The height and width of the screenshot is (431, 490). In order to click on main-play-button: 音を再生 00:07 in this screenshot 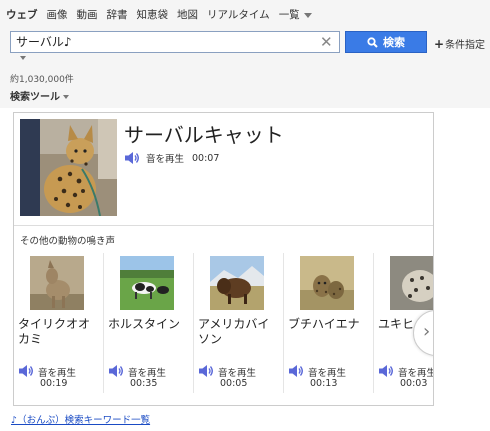, I will do `click(171, 158)`.